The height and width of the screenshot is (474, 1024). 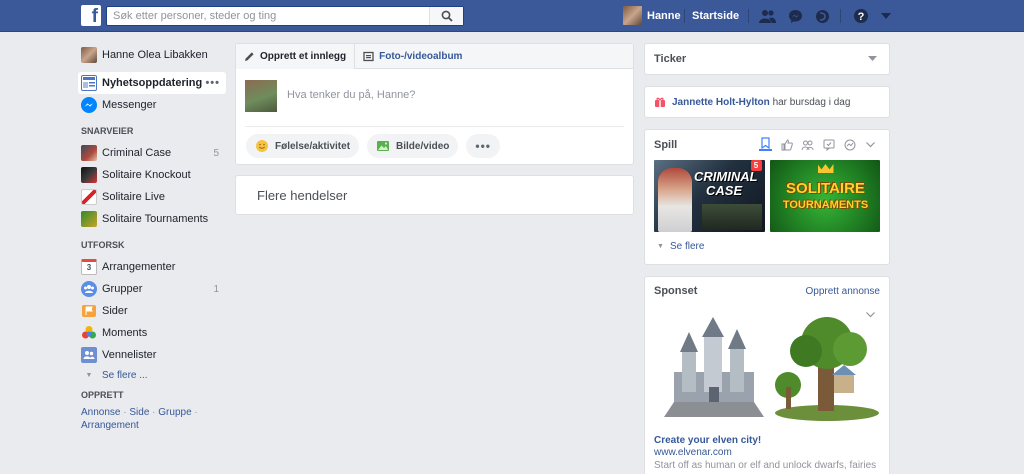 I want to click on ticker-panel: Ticker, so click(x=767, y=59).